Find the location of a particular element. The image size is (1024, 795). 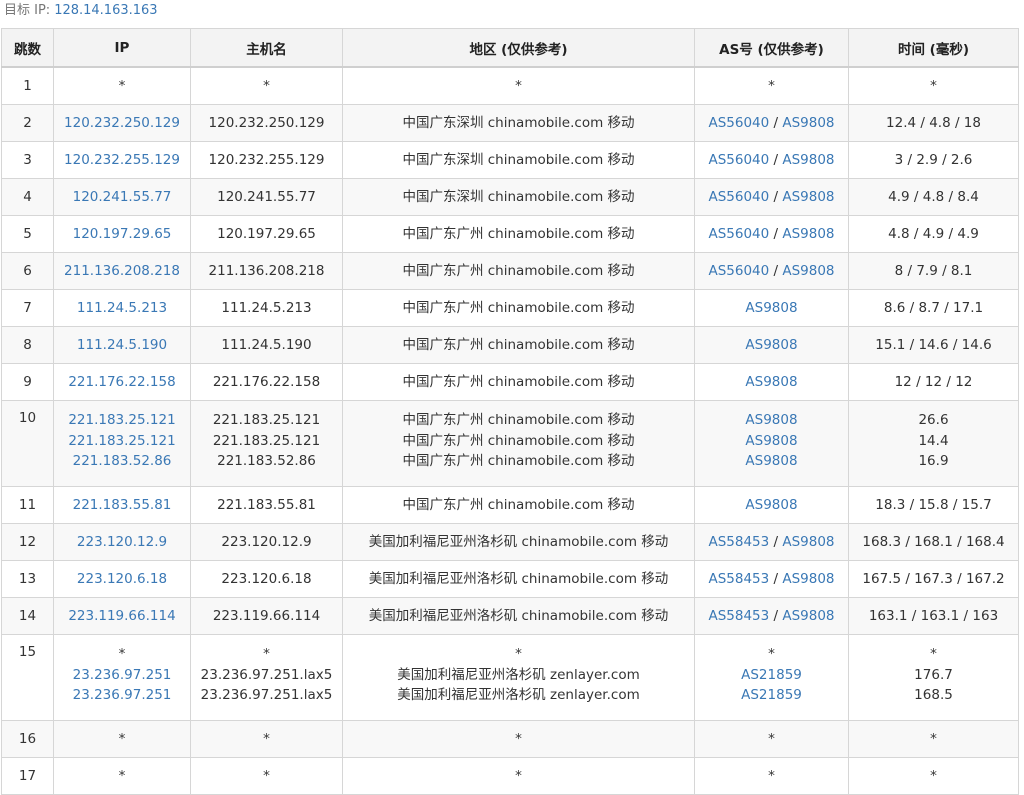

as-cell: AS9808 AS9808 AS9808 is located at coordinates (771, 443).